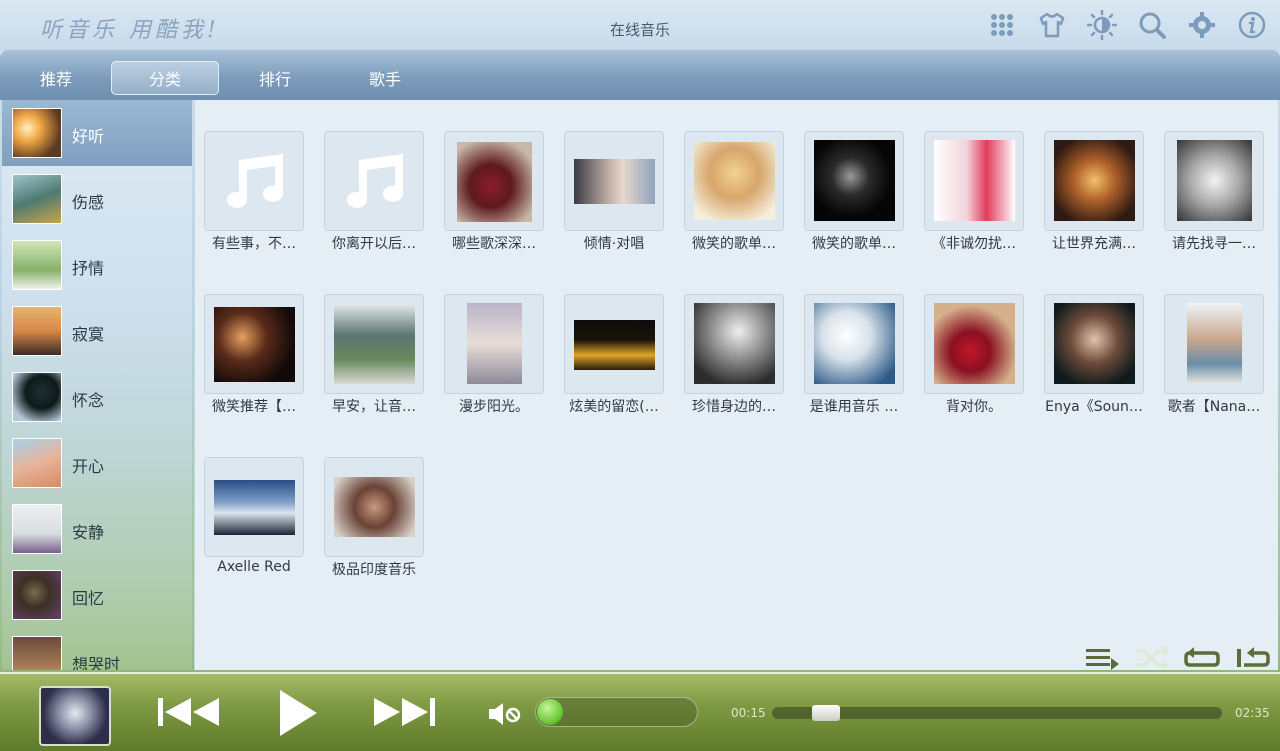  Describe the element at coordinates (404, 712) in the screenshot. I see `next-button` at that location.